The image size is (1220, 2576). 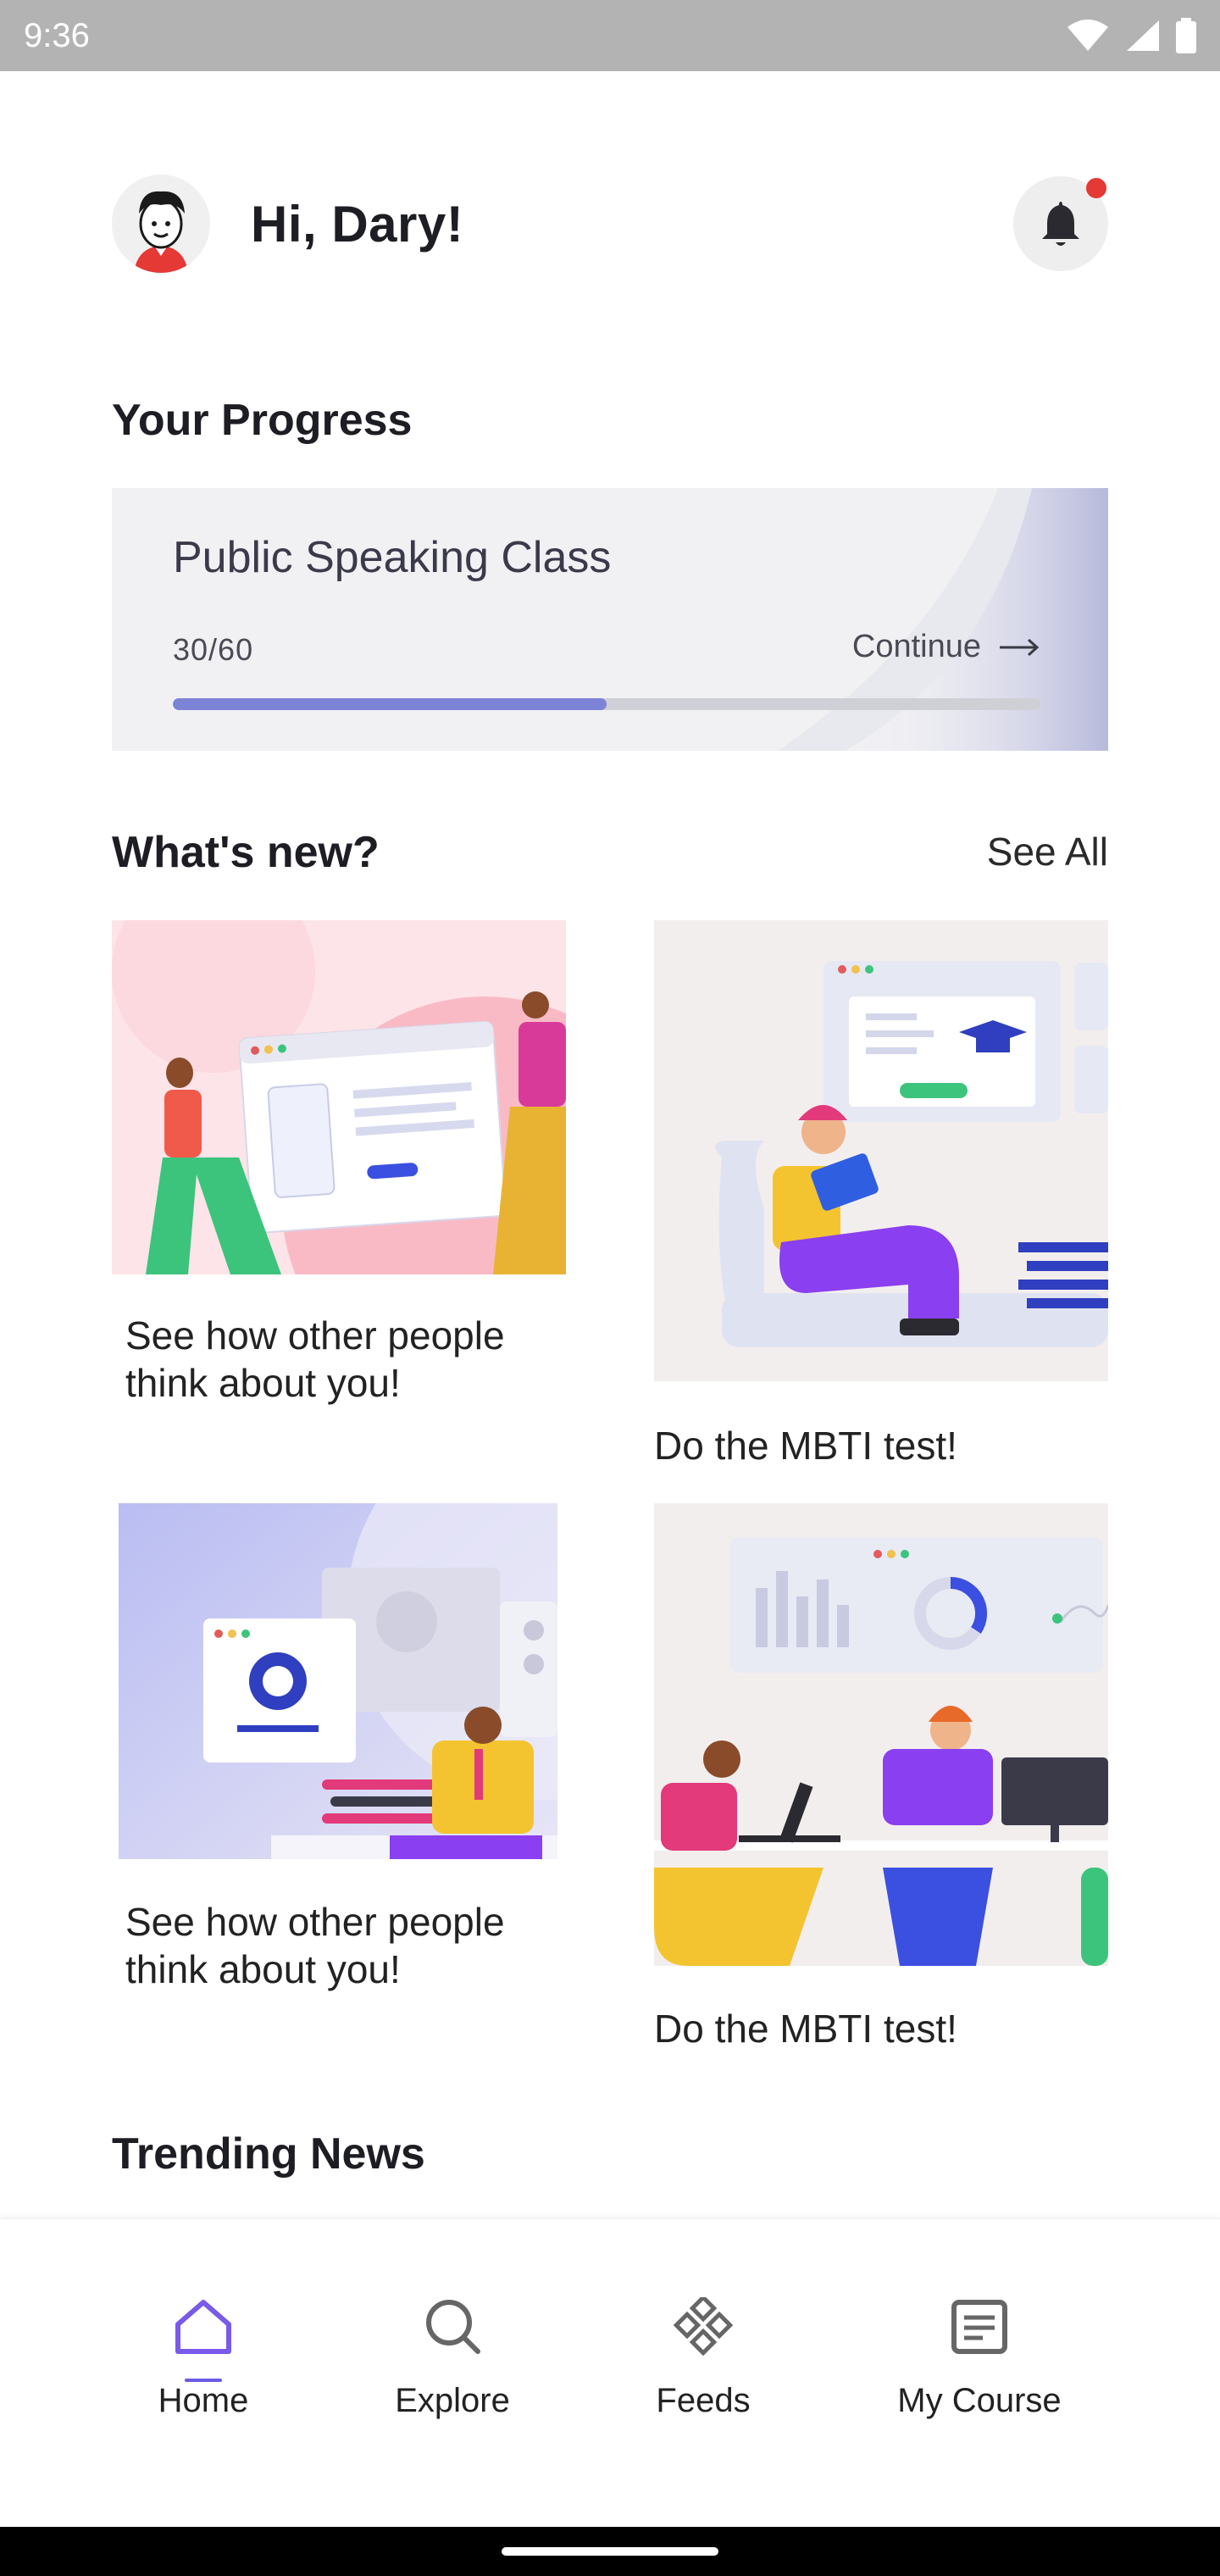 I want to click on status-icons, so click(x=1131, y=35).